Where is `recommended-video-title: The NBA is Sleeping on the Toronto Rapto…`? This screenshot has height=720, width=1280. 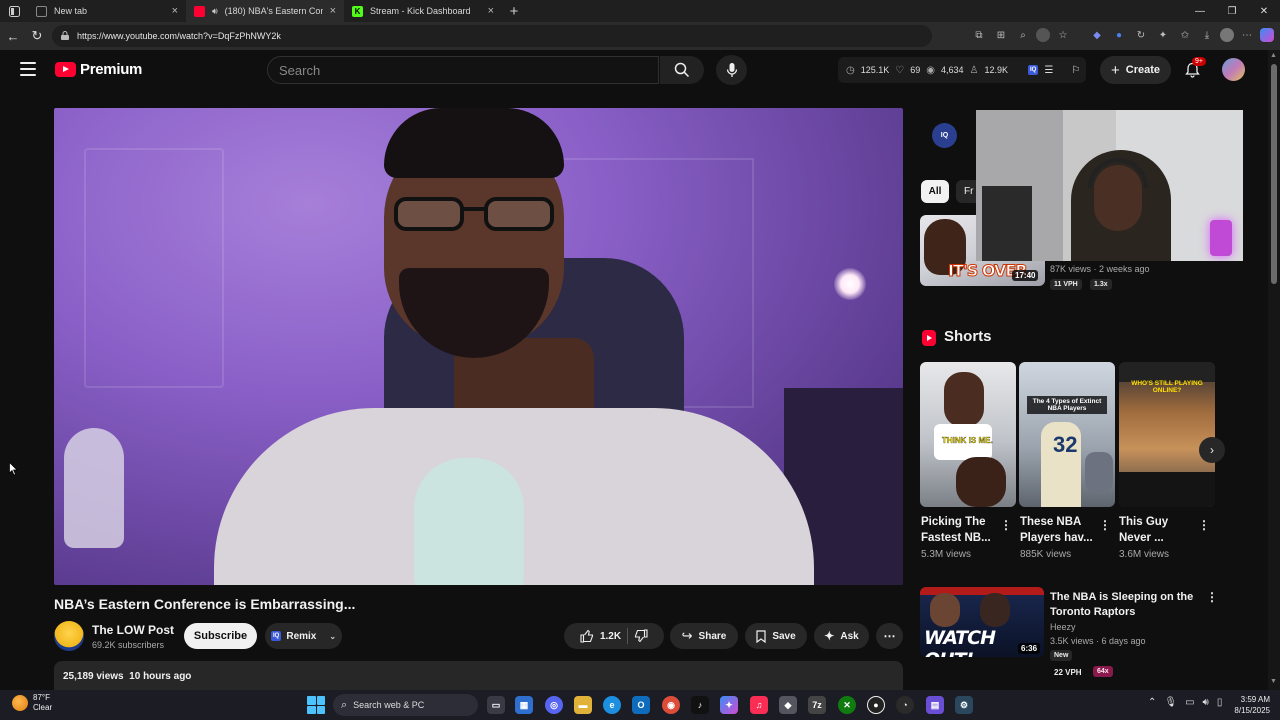
recommended-video-title: The NBA is Sleeping on the Toronto Rapto… is located at coordinates (1130, 605).